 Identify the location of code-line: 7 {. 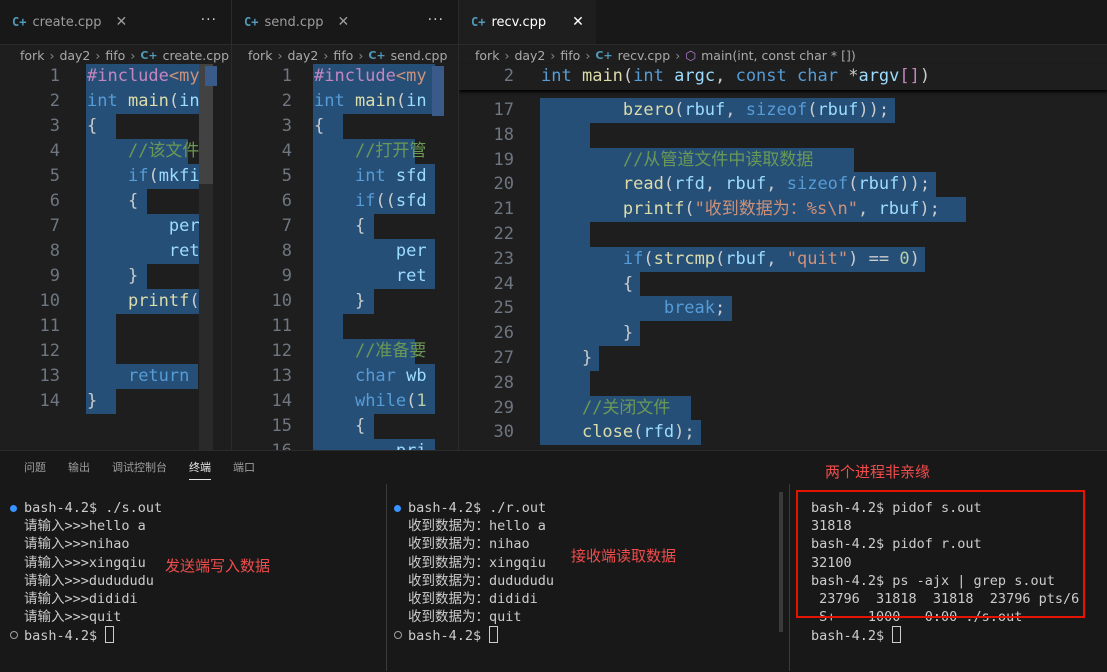
(345, 226).